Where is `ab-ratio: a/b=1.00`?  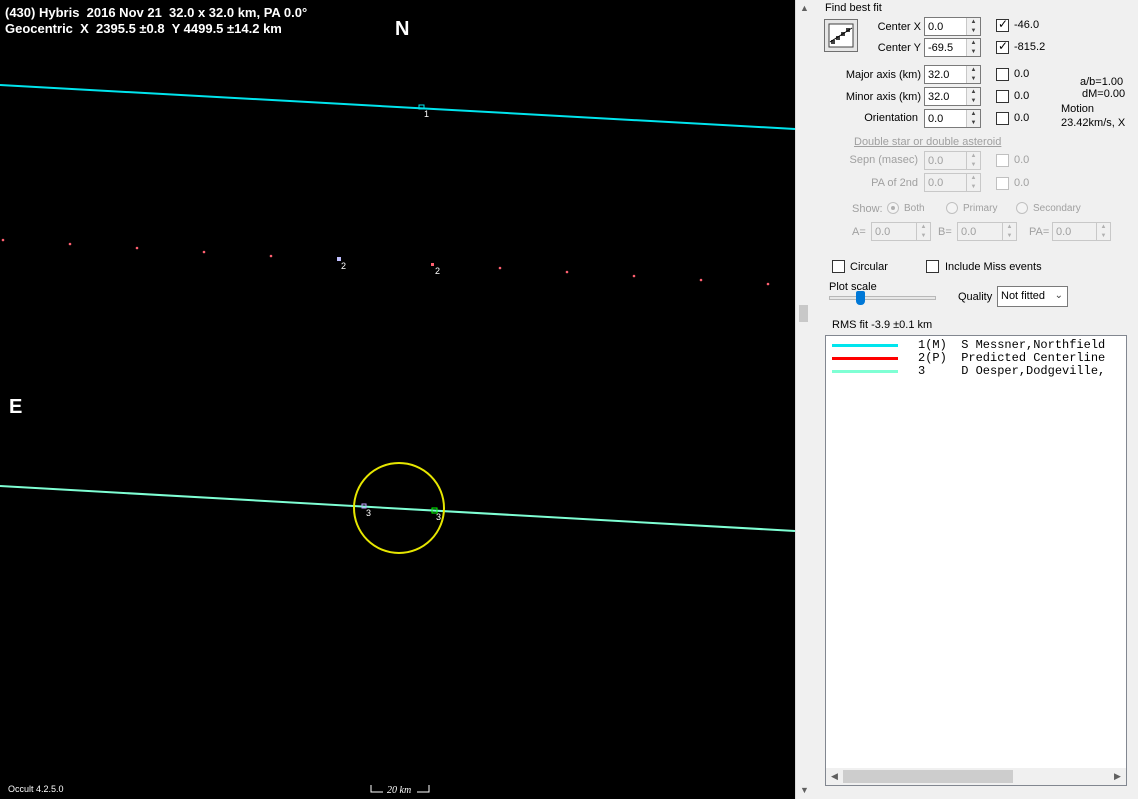 ab-ratio: a/b=1.00 is located at coordinates (1102, 82).